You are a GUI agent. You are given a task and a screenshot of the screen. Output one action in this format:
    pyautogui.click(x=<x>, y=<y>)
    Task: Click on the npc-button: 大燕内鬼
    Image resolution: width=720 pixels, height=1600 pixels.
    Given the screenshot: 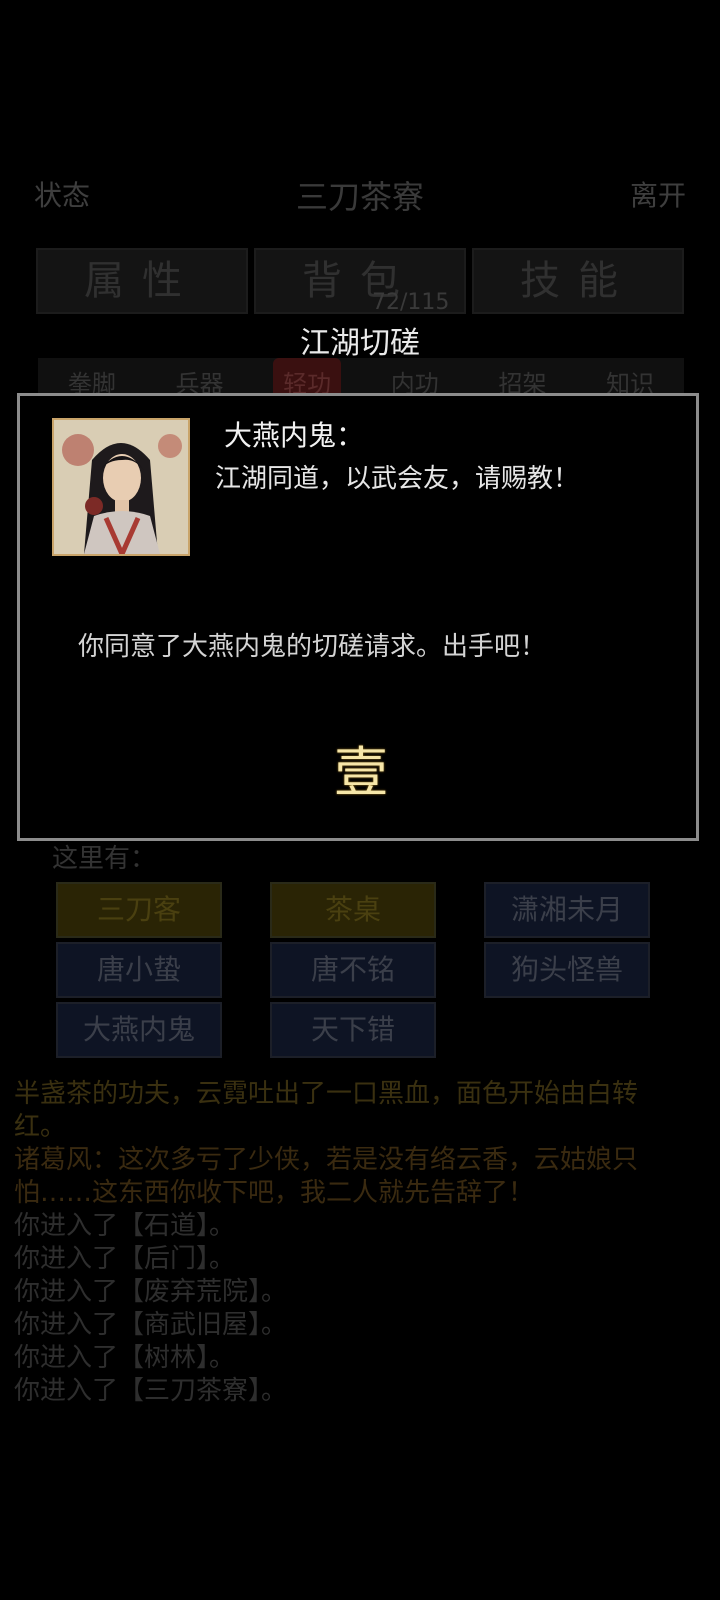 What is the action you would take?
    pyautogui.click(x=139, y=1030)
    